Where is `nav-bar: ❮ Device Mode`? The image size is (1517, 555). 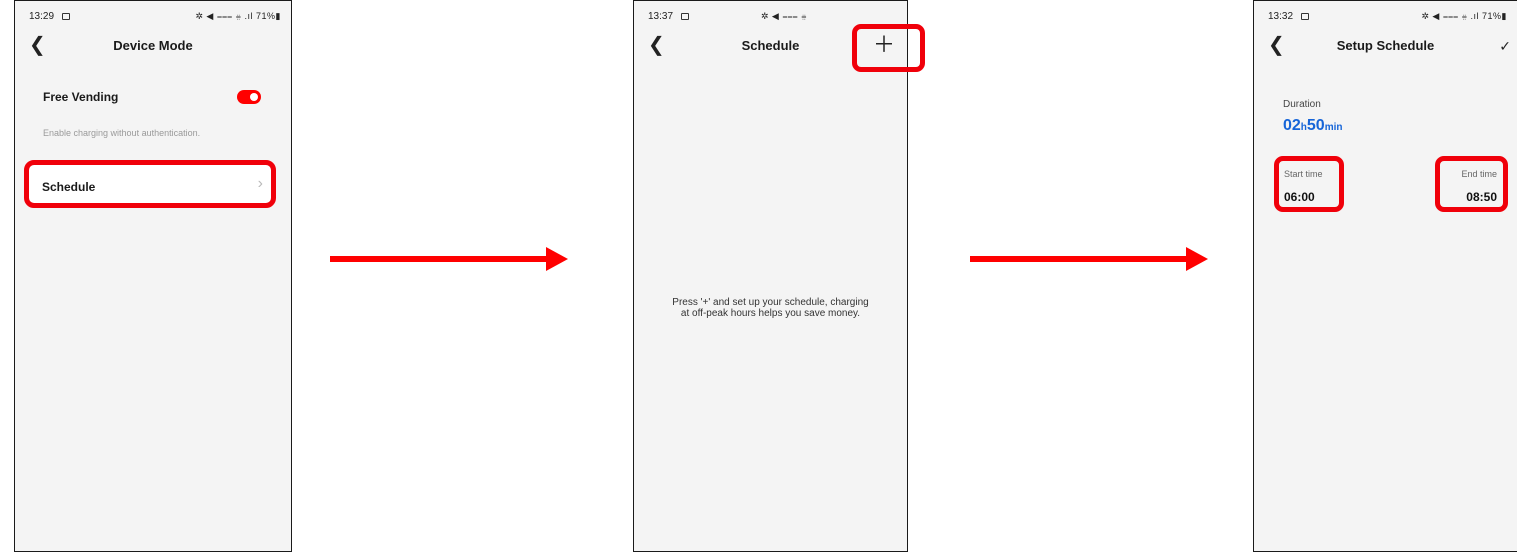
nav-bar: ❮ Device Mode is located at coordinates (153, 46).